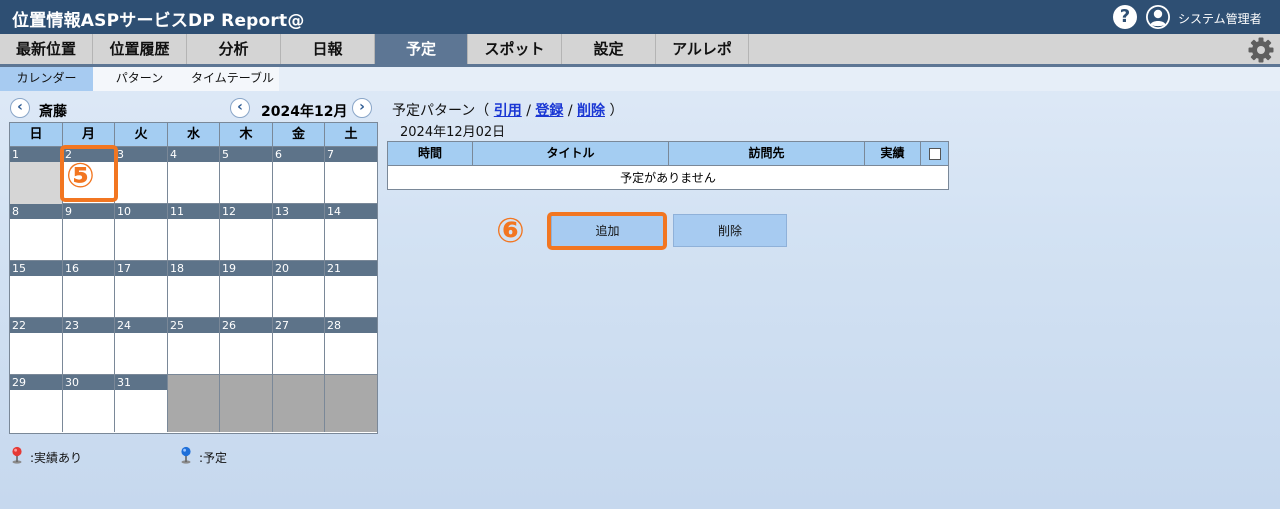  What do you see at coordinates (36, 382) in the screenshot?
I see `day-number: 29` at bounding box center [36, 382].